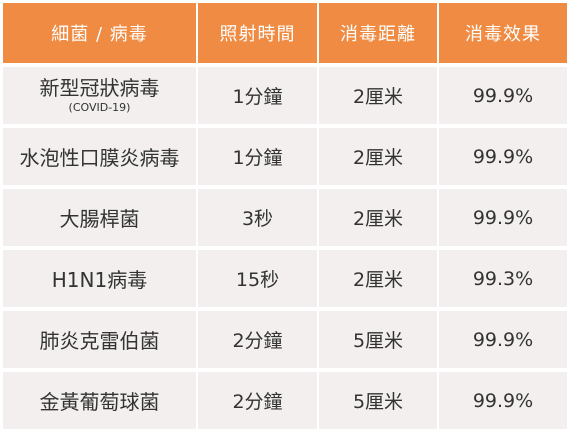 This screenshot has width=570, height=432. Describe the element at coordinates (99, 339) in the screenshot. I see `cell-pathogen: 肺炎克雷伯菌` at that location.